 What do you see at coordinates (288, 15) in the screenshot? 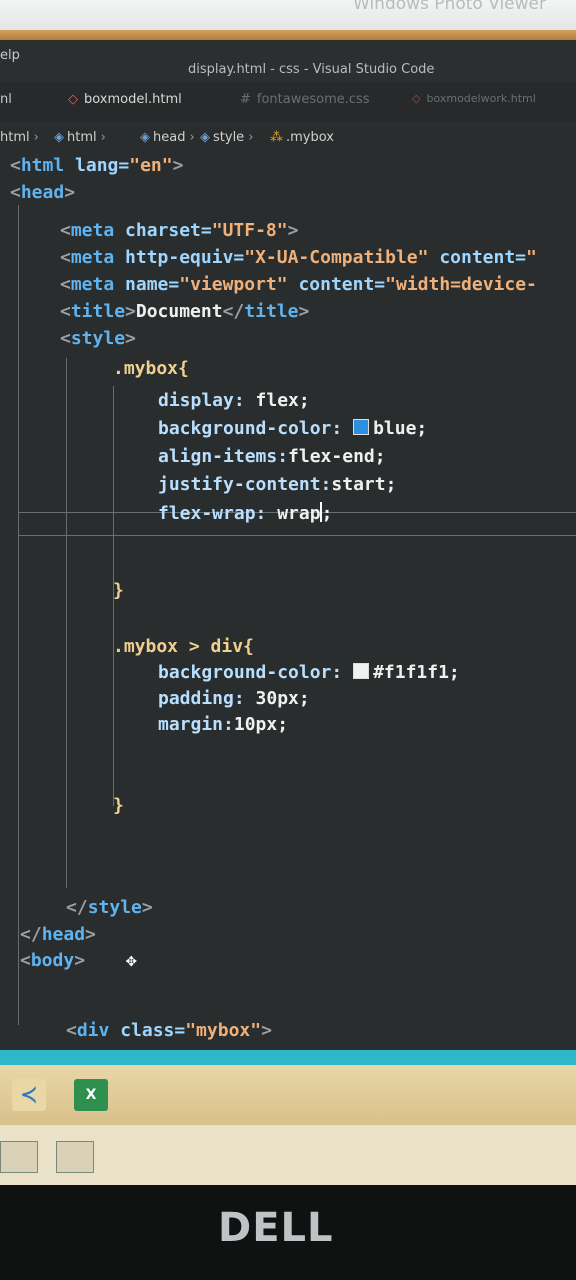
I see `photo-viewer-bar: Windows Photo Viewer` at bounding box center [288, 15].